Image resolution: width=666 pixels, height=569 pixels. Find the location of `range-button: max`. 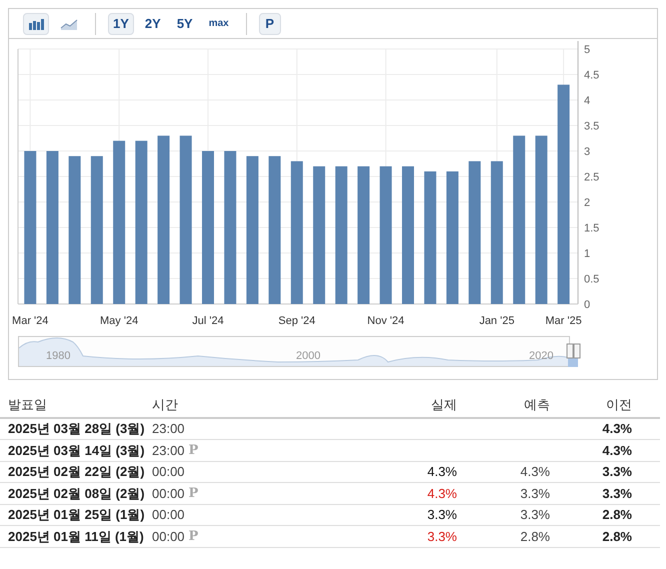

range-button: max is located at coordinates (219, 23).